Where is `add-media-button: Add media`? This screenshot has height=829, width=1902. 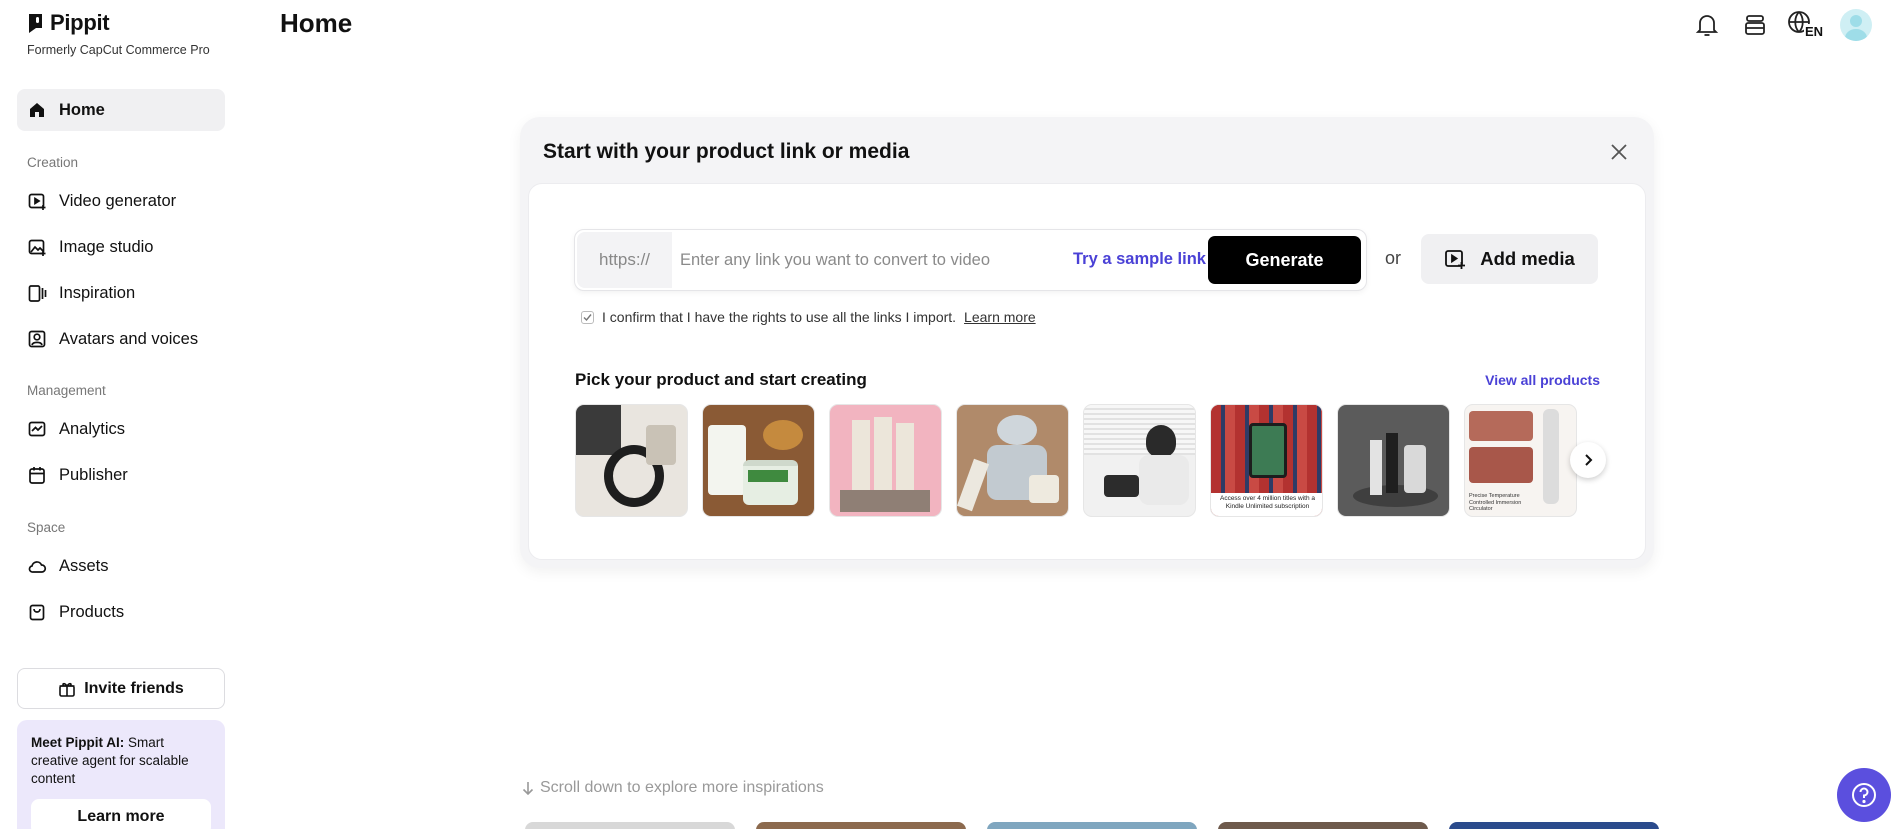
add-media-button: Add media is located at coordinates (1509, 259).